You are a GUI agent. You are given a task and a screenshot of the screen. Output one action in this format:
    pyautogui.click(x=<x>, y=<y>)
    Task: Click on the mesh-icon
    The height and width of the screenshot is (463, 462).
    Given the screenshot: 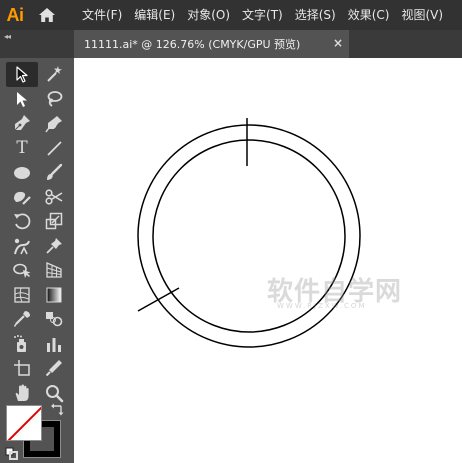 What is the action you would take?
    pyautogui.click(x=22, y=295)
    